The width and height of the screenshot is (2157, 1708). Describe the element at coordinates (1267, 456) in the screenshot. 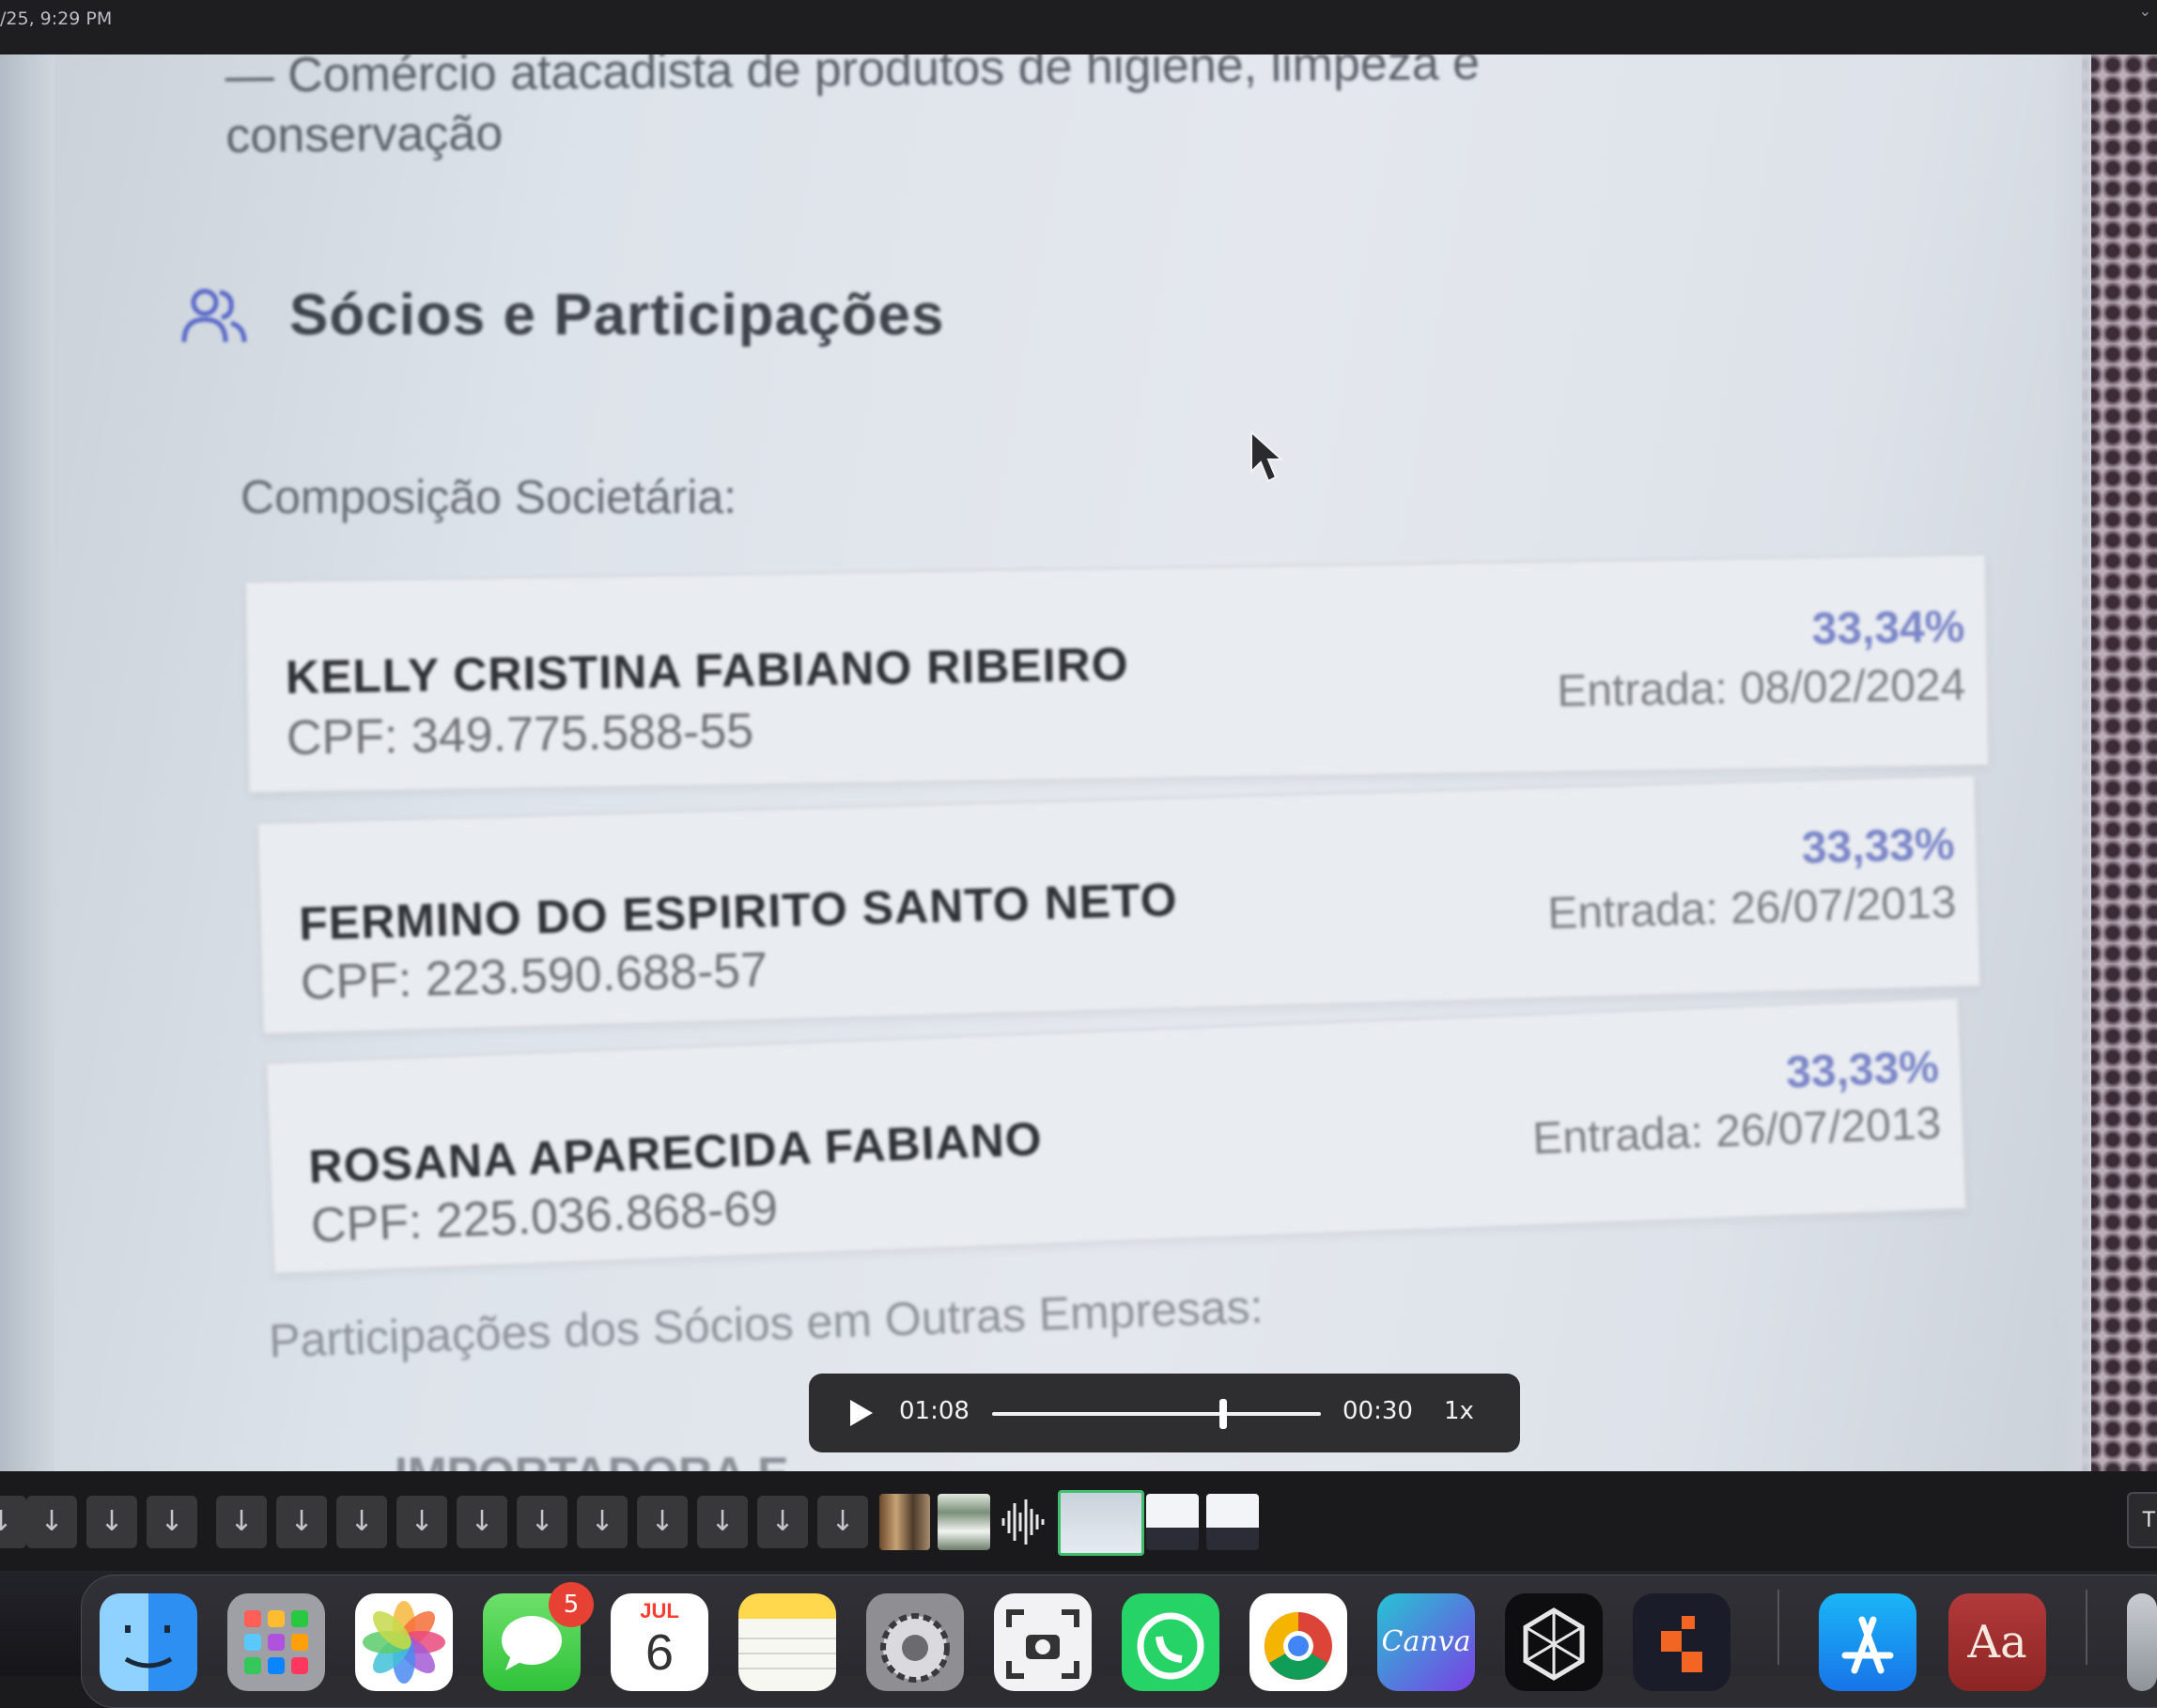

I see `mouse-cursor-icon` at that location.